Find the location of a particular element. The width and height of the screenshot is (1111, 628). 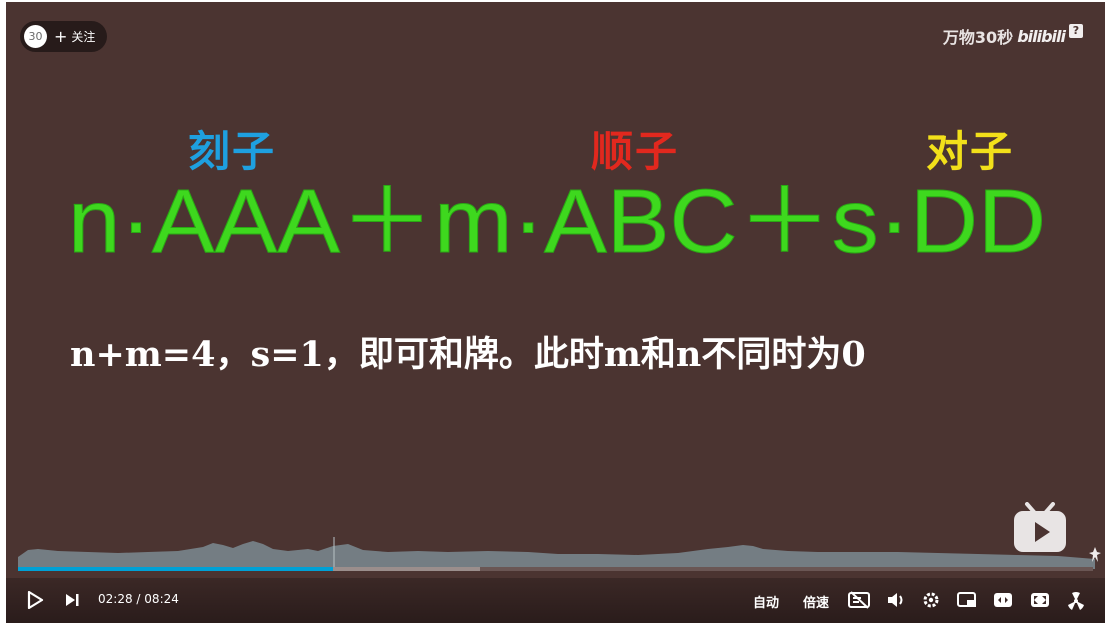

channel-name: 万物30秒 is located at coordinates (978, 37).